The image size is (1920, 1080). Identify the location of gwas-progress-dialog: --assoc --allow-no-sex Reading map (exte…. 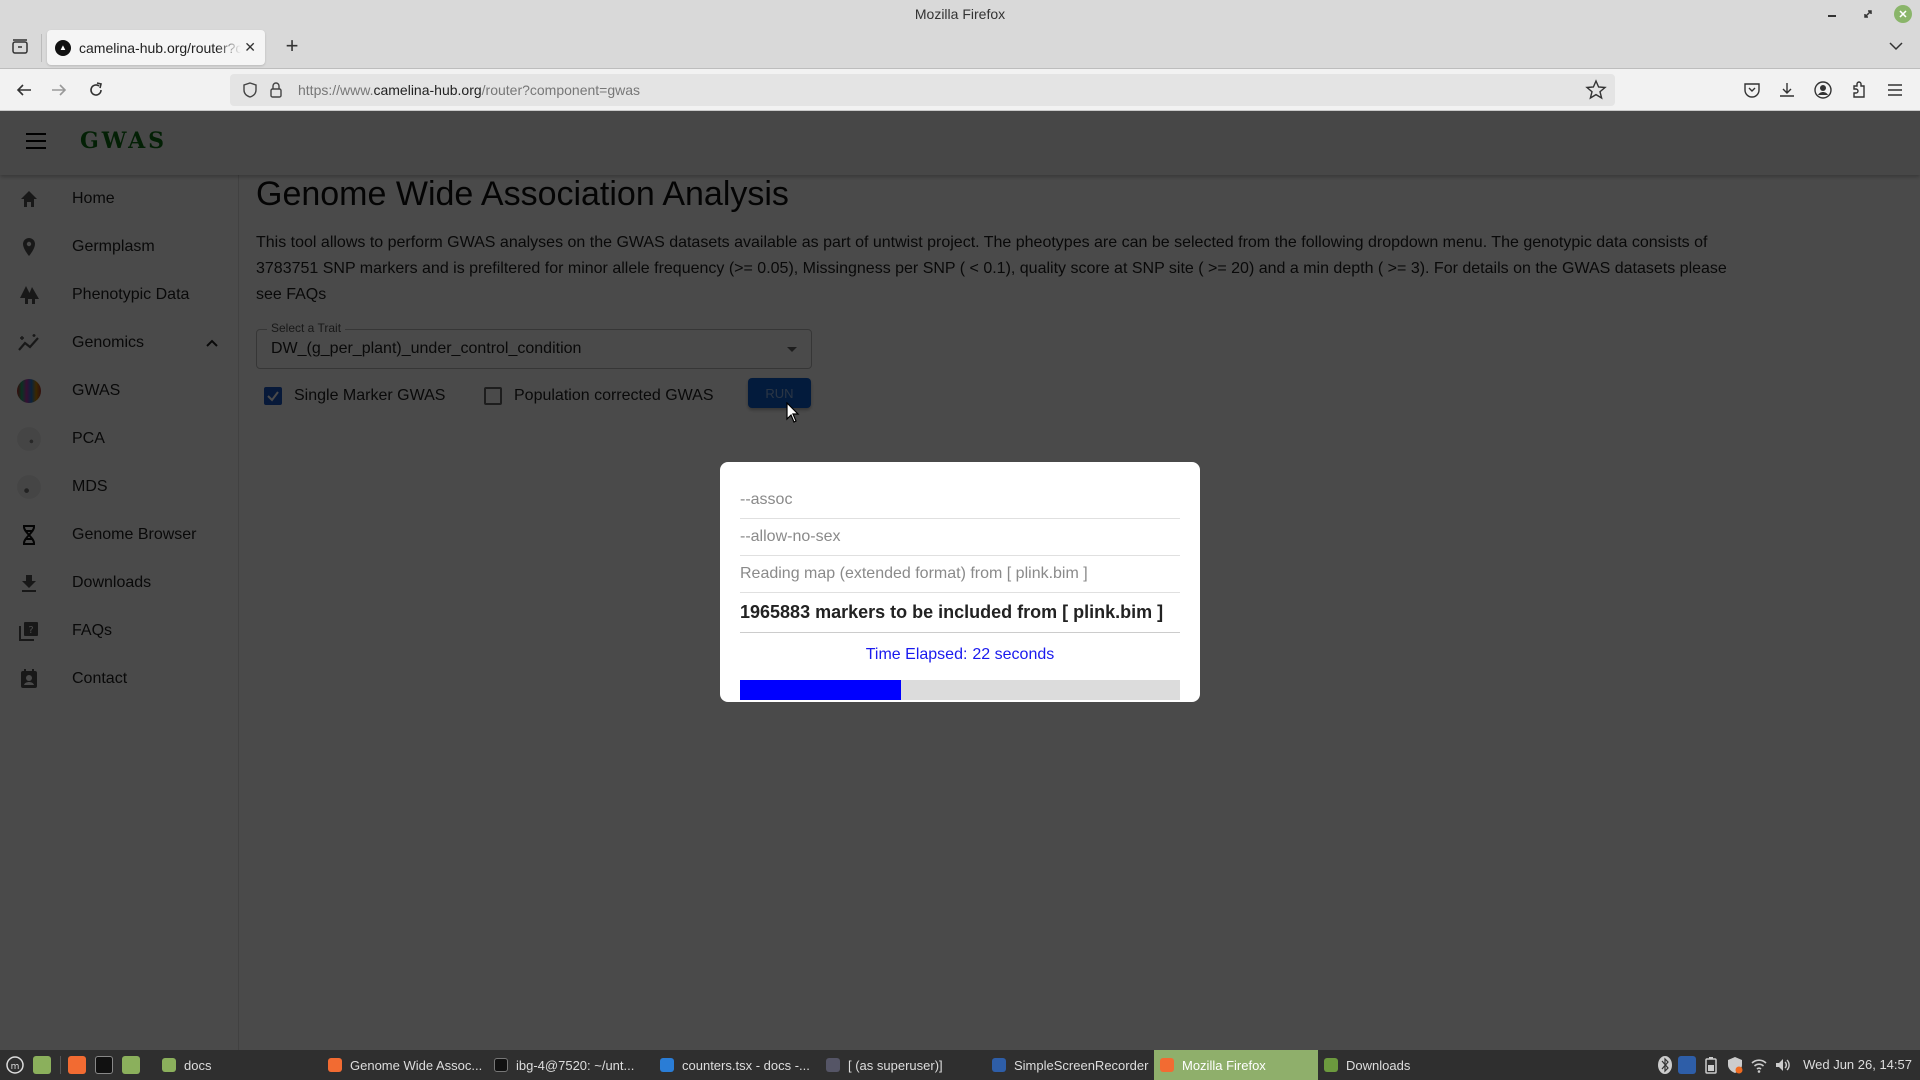
(960, 582).